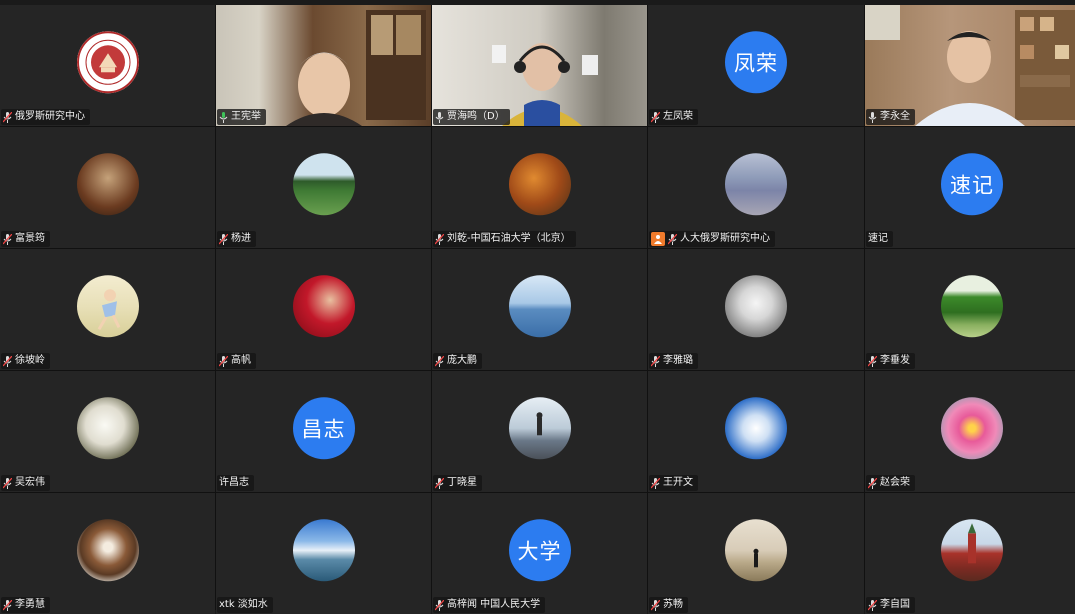 This screenshot has width=1075, height=614. I want to click on participant-name: 许昌志, so click(234, 482).